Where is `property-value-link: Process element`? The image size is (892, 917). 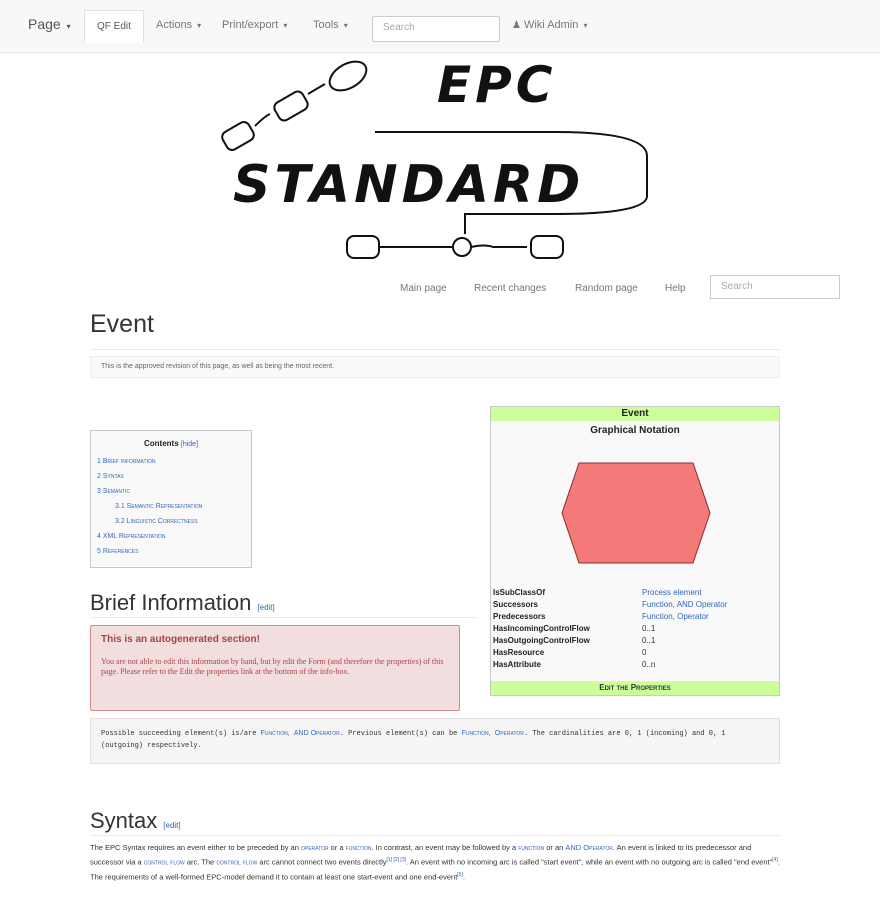 property-value-link: Process element is located at coordinates (709, 593).